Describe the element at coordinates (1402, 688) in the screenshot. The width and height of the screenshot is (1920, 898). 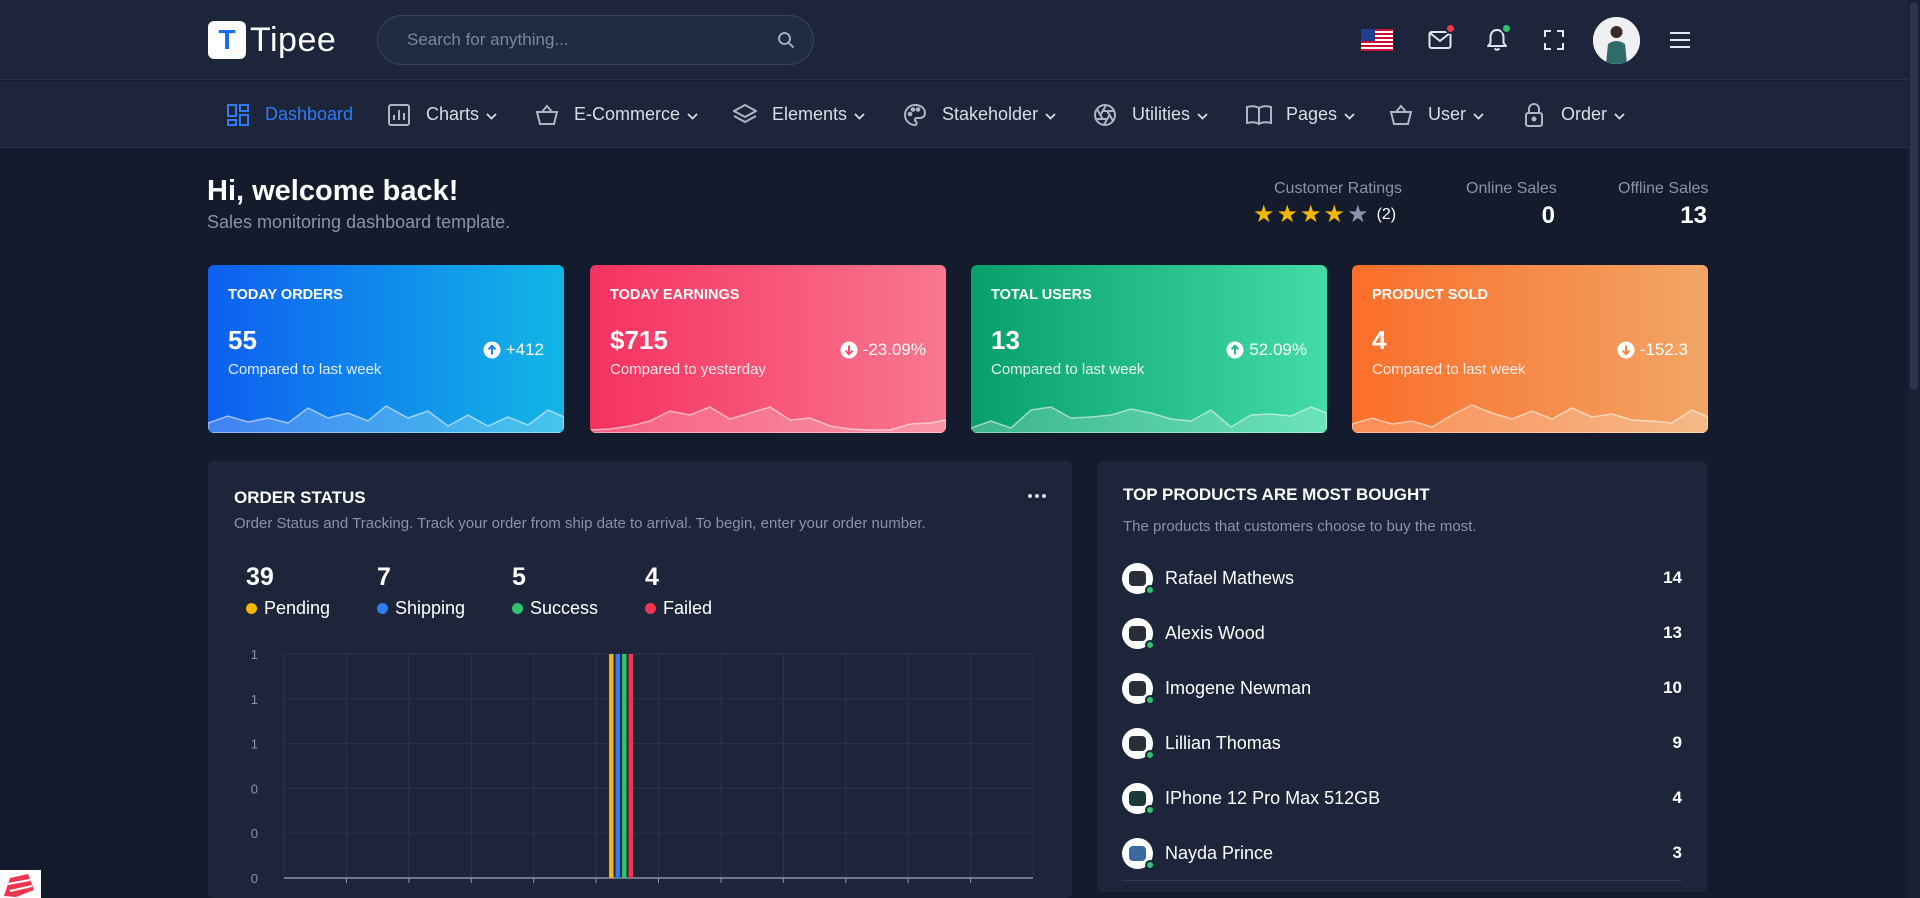
I see `list-item: Imogene Newman 10` at that location.